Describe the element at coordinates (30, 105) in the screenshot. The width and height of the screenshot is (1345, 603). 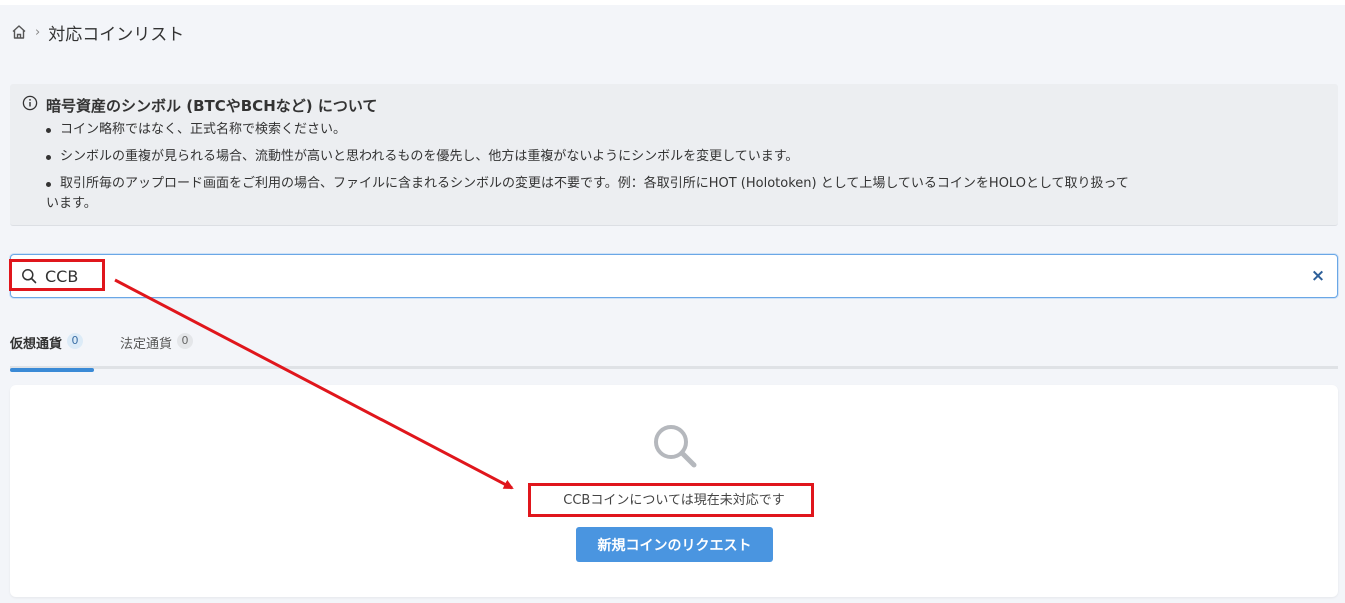
I see `info-icon` at that location.